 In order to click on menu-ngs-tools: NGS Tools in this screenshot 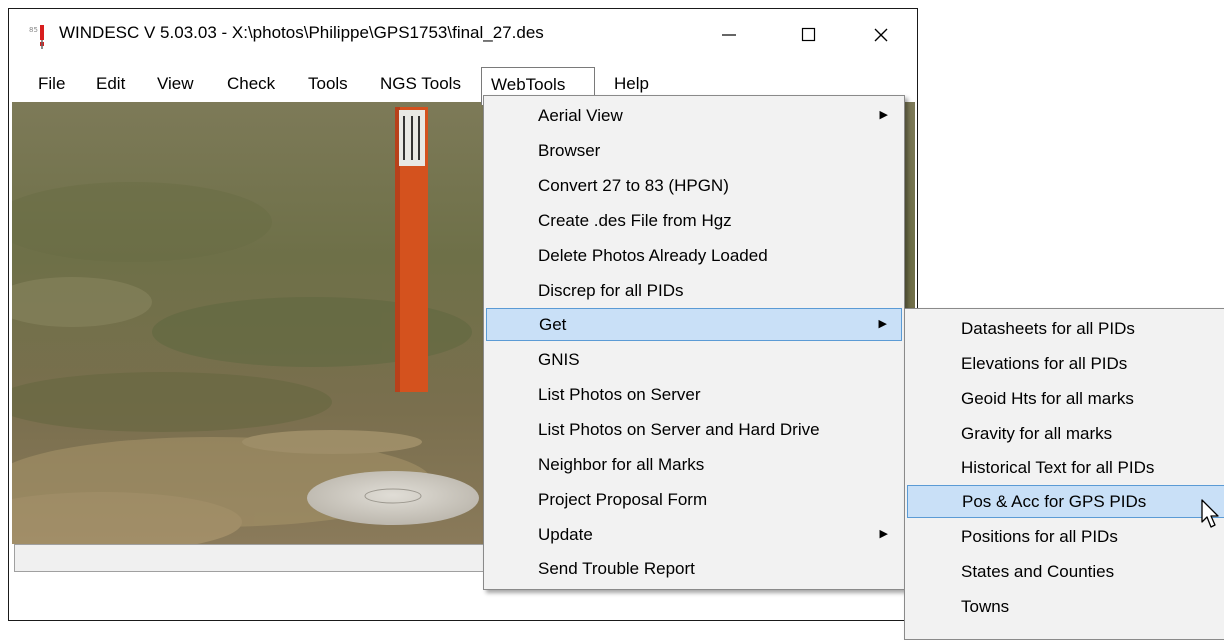, I will do `click(420, 84)`.